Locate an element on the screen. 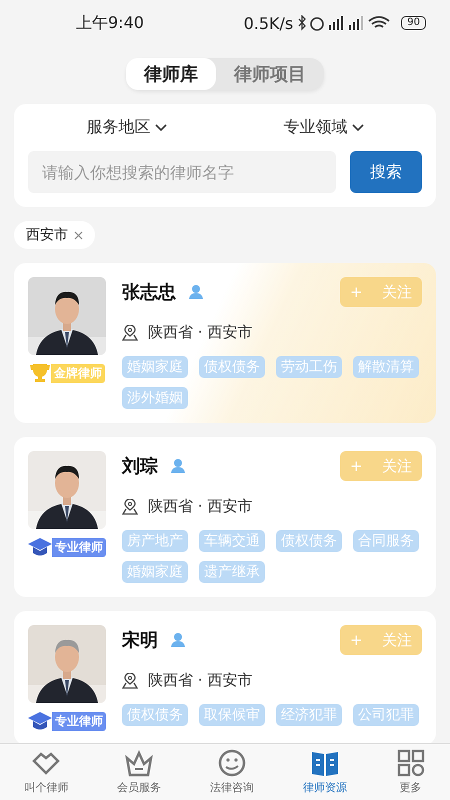  smile-icon is located at coordinates (231, 763).